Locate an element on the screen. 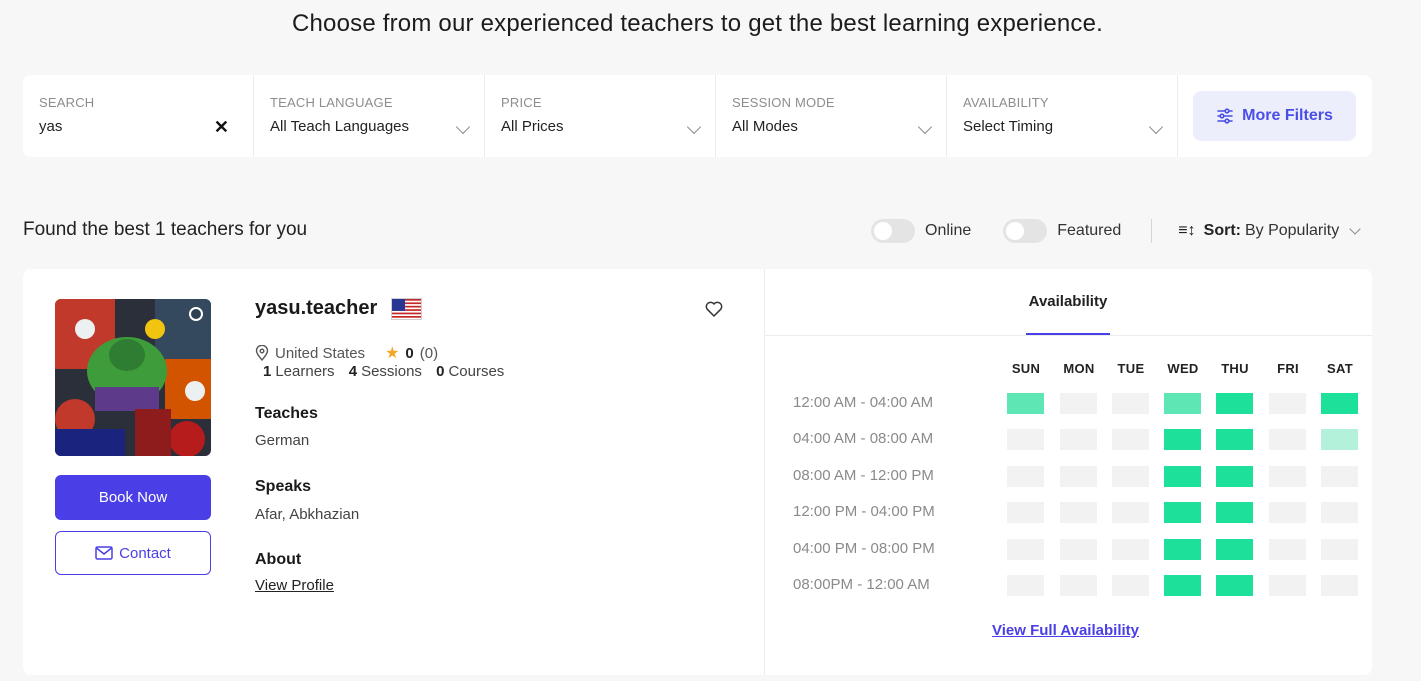  avatar is located at coordinates (133, 377).